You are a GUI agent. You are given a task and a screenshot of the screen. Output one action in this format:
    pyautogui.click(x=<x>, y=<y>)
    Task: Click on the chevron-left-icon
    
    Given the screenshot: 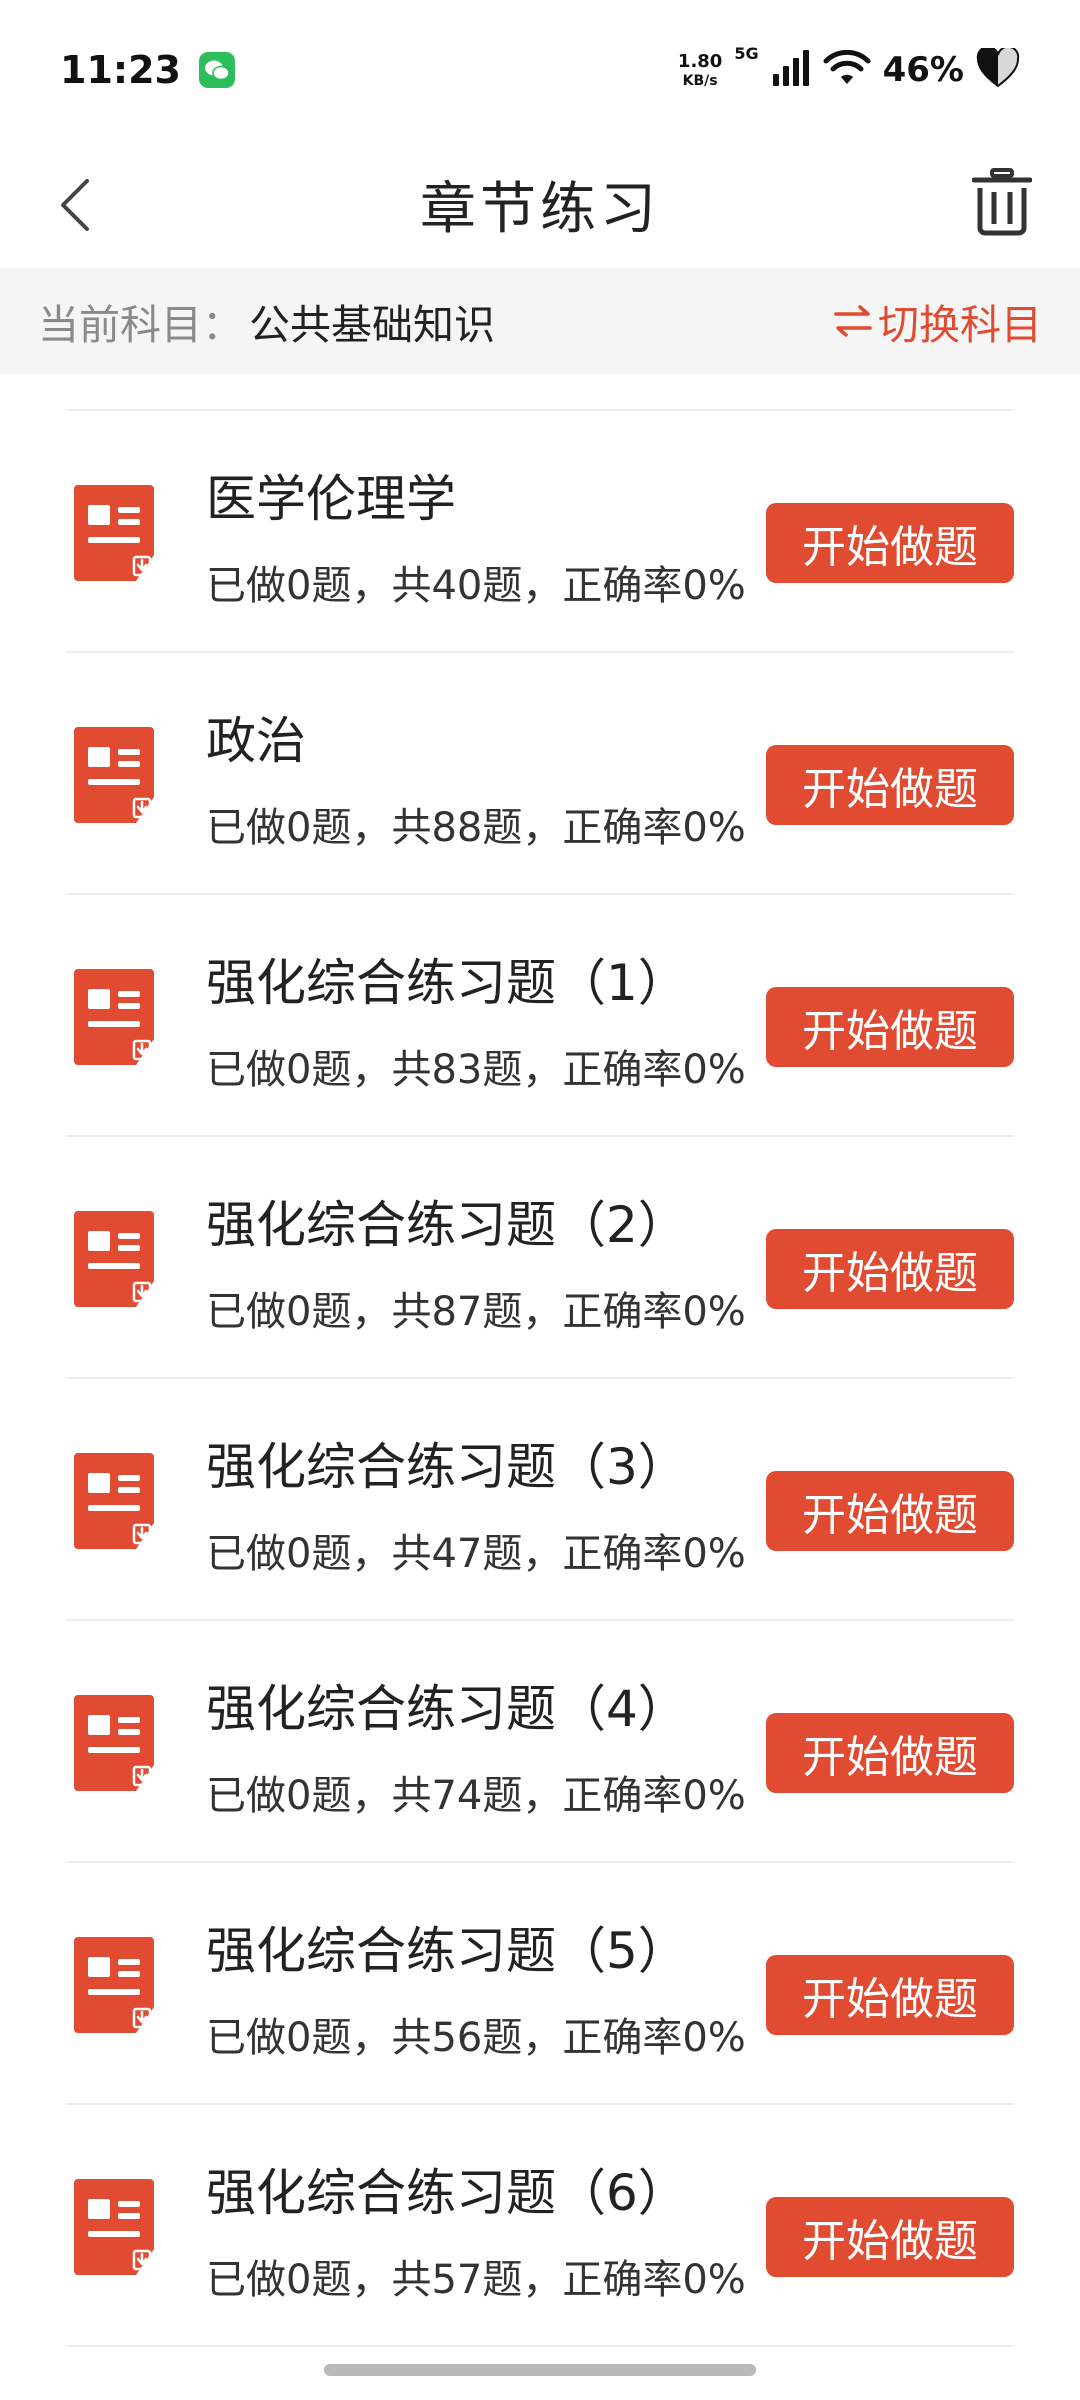 What is the action you would take?
    pyautogui.click(x=75, y=205)
    